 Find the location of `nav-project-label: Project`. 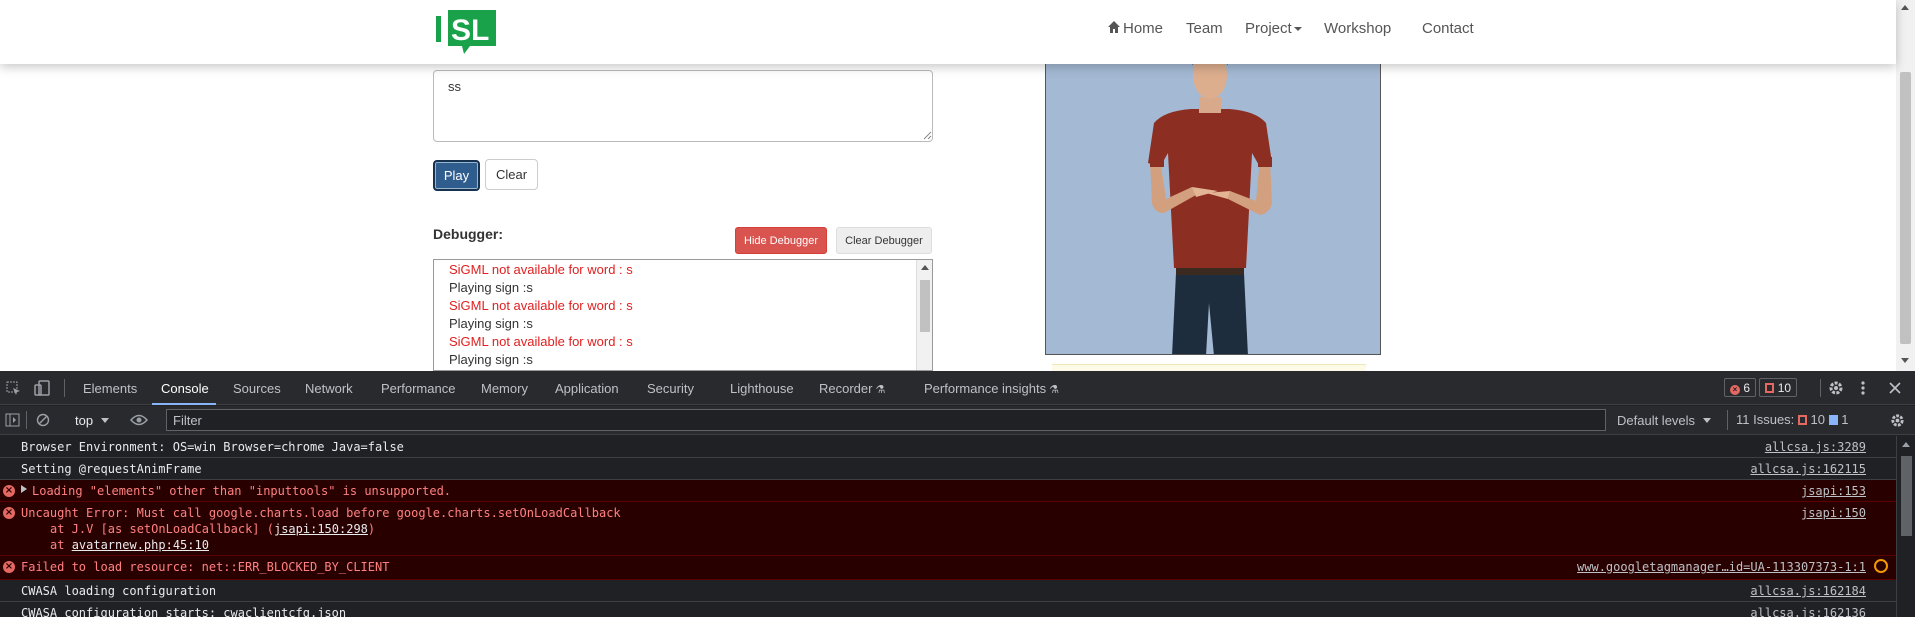

nav-project-label: Project is located at coordinates (1268, 28).